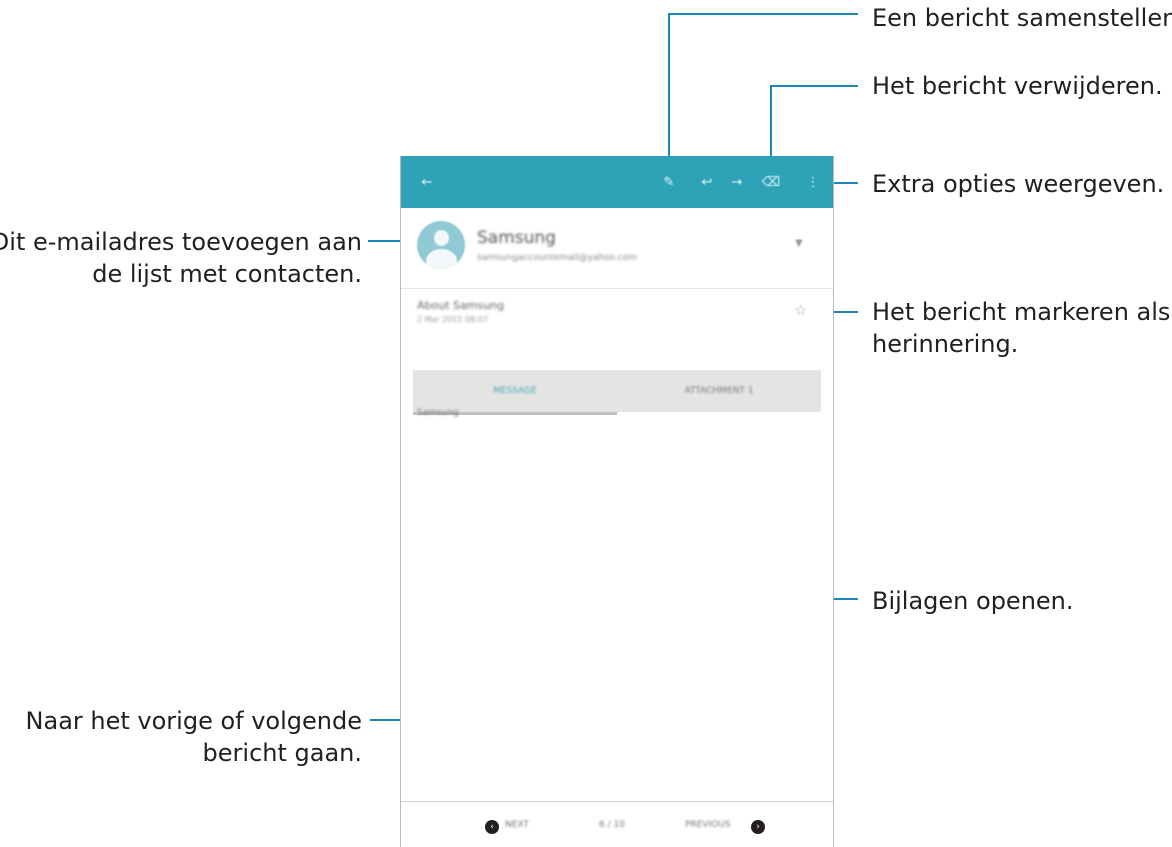 The image size is (1172, 847). I want to click on subject-row: About Samsung 2 Mar 2015 08:07 ☆, so click(617, 325).